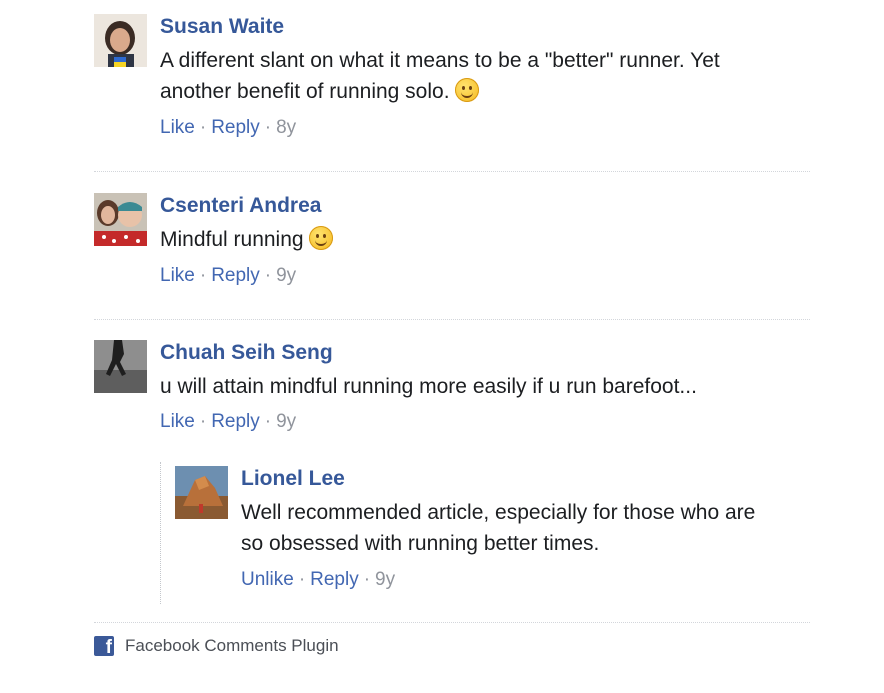  Describe the element at coordinates (305, 91) in the screenshot. I see `comment-text-line: another benefit of running solo.` at that location.